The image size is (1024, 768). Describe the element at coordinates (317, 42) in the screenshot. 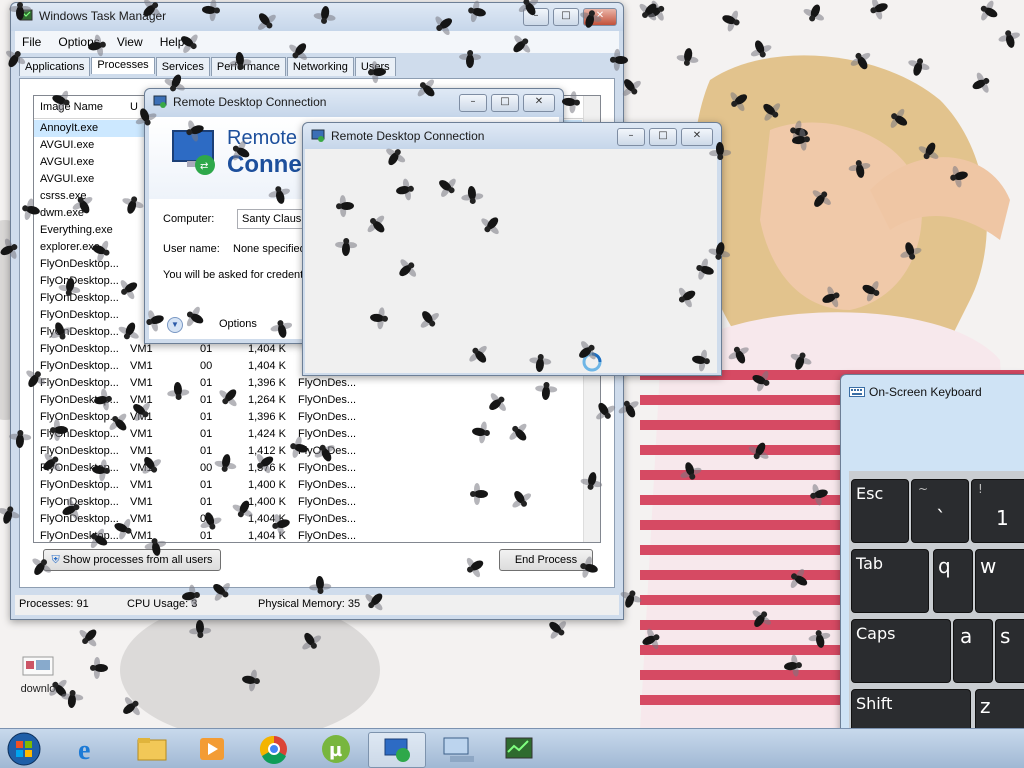

I see `menu-bar: File Options View Help` at that location.